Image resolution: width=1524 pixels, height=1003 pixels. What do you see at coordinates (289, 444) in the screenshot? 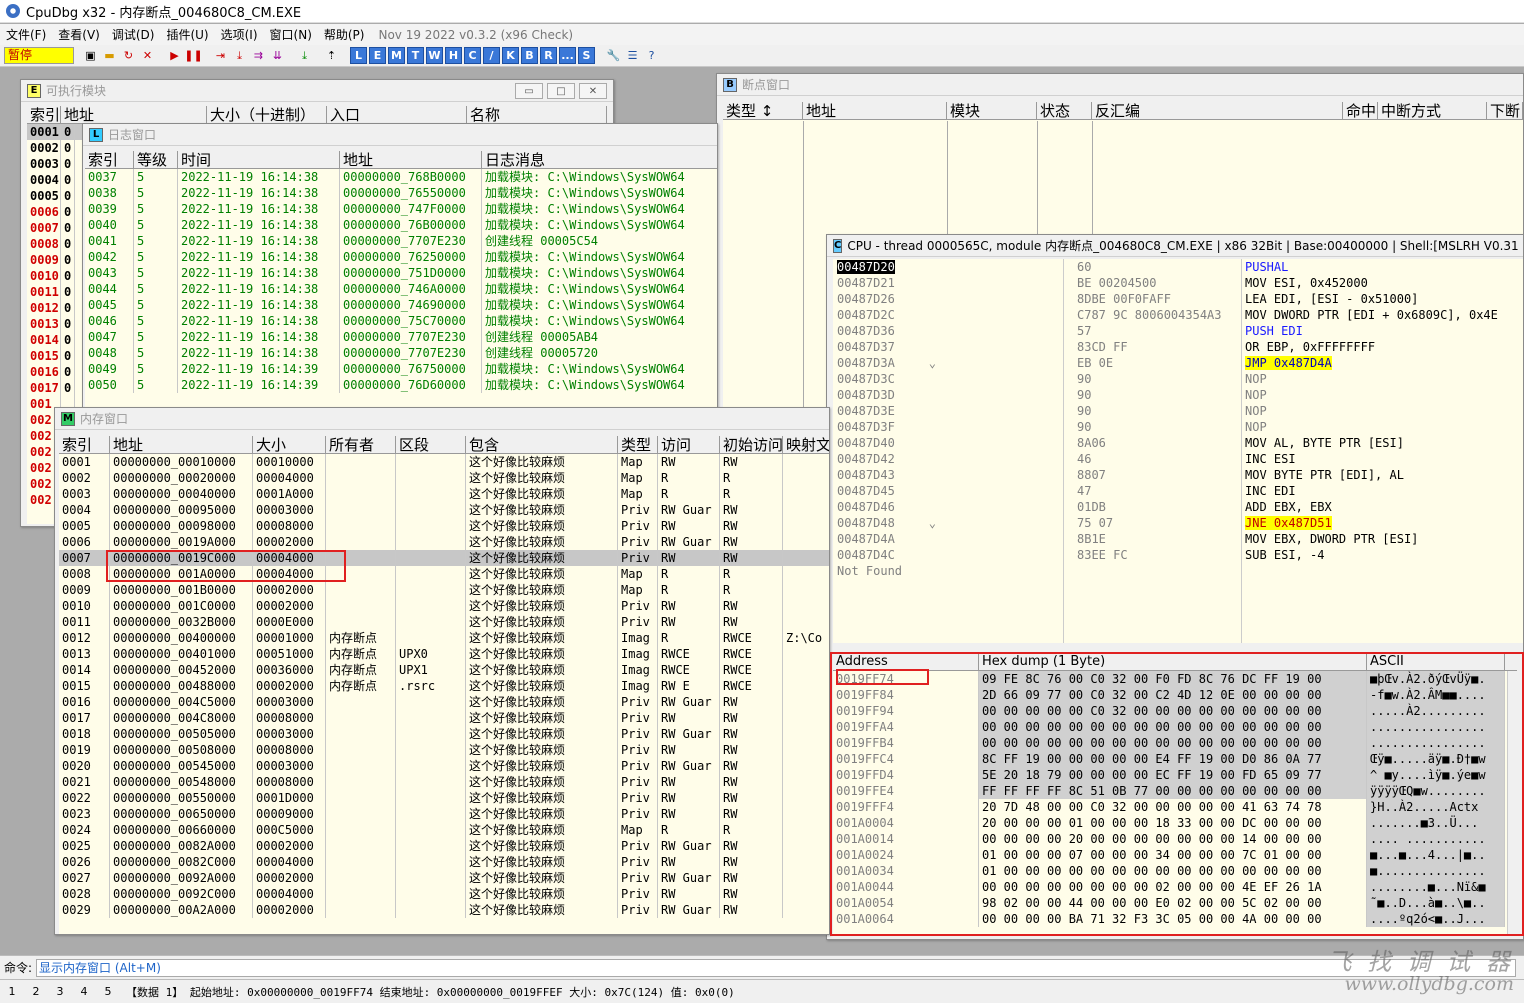
I see `col-size: 大小` at bounding box center [289, 444].